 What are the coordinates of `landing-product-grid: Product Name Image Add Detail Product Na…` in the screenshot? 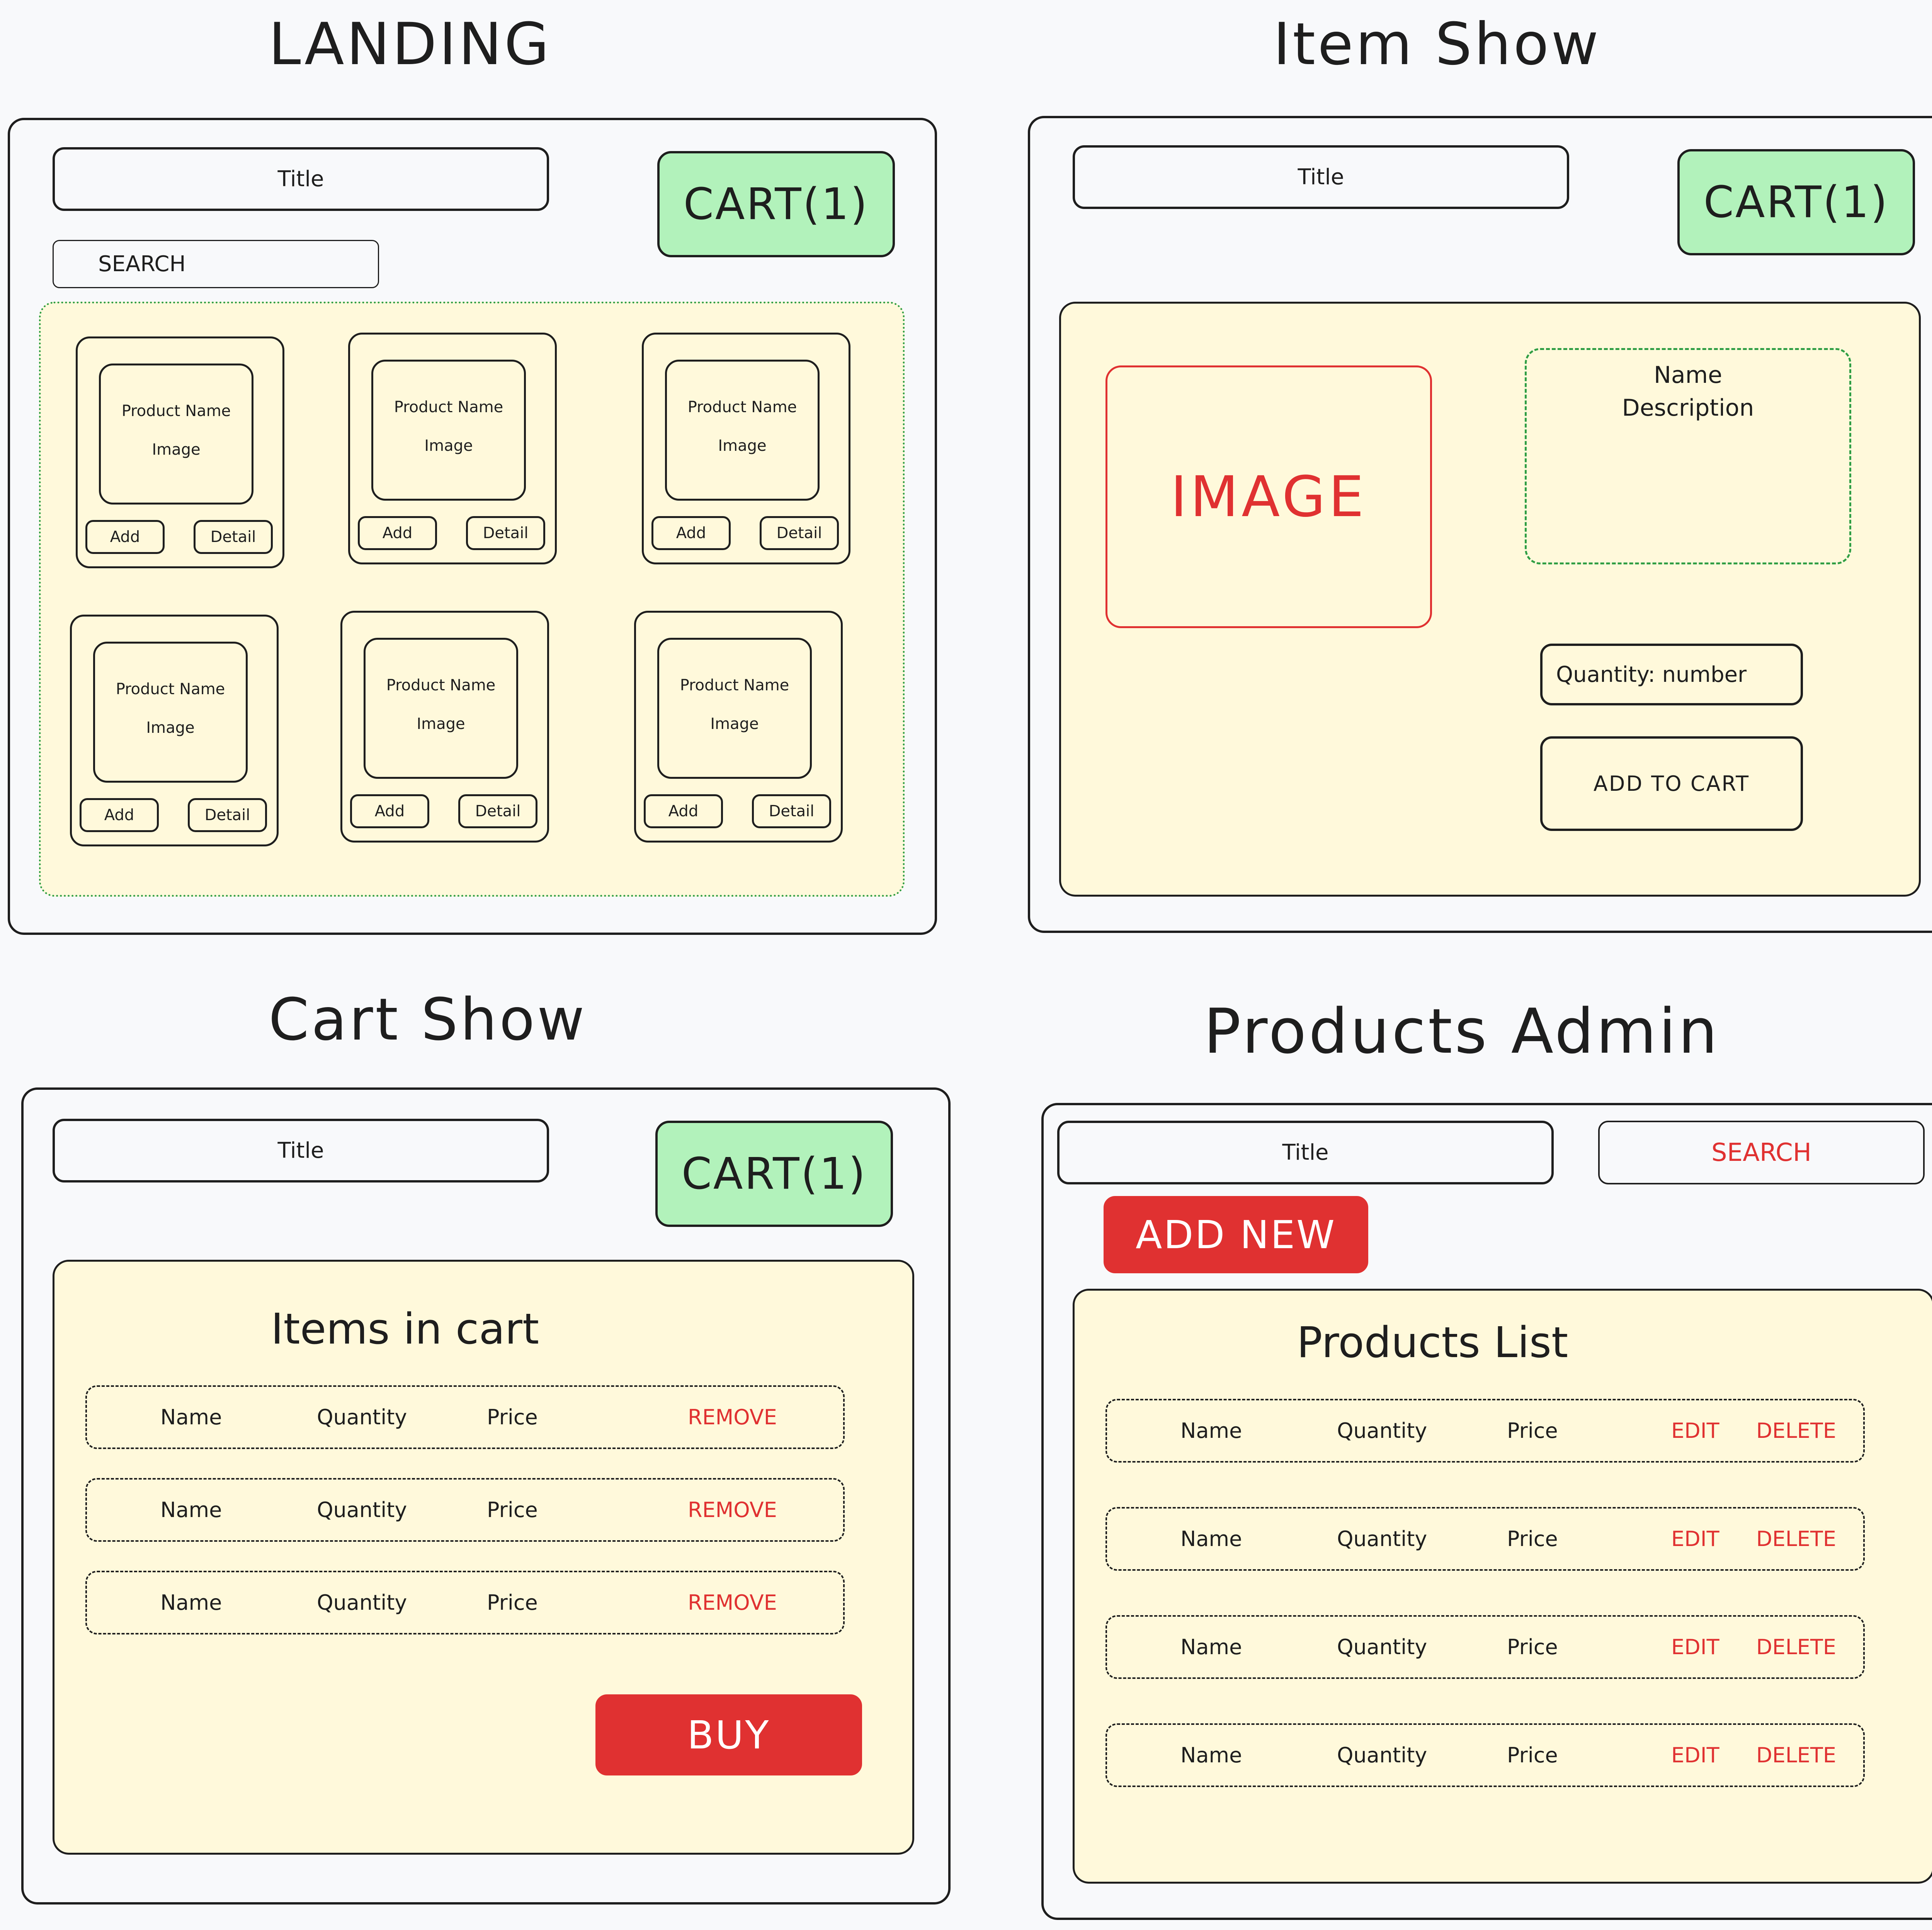 It's located at (472, 599).